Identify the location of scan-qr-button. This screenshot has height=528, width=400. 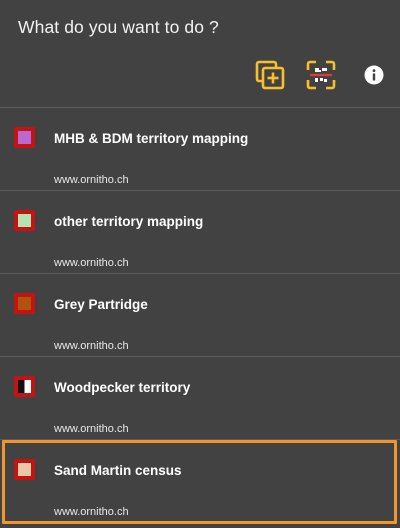
(321, 75).